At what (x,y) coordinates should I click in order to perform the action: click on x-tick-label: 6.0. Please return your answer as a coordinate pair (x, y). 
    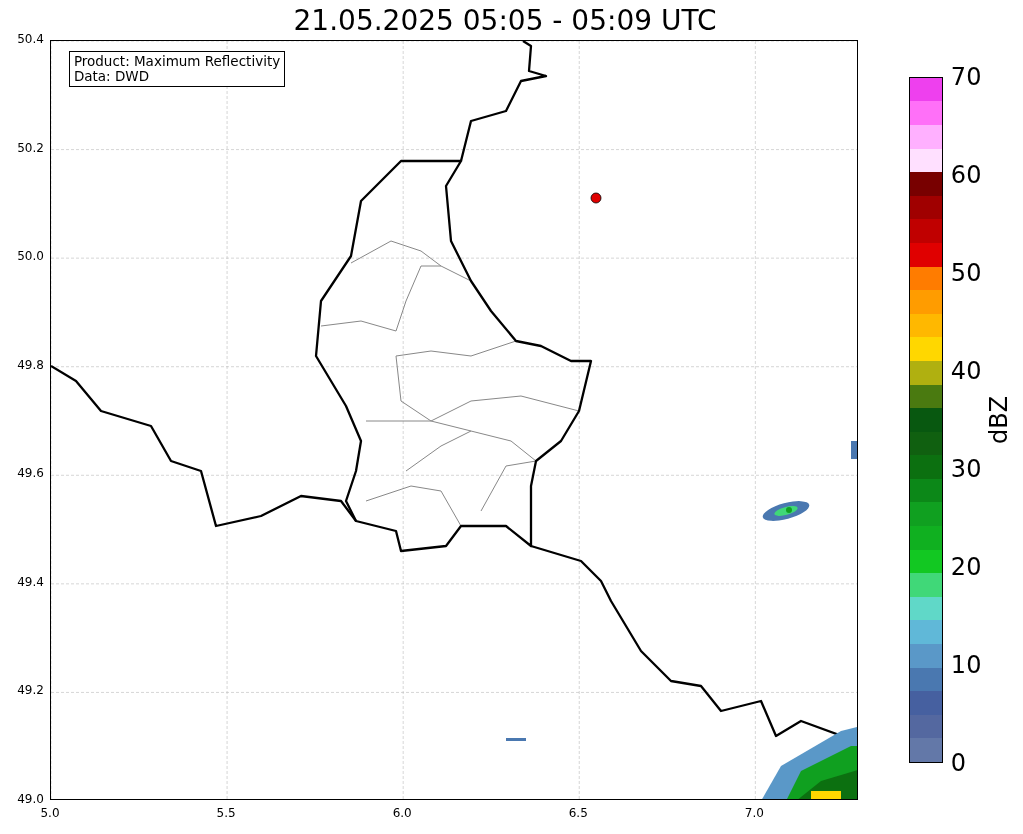
    Looking at the image, I should click on (402, 813).